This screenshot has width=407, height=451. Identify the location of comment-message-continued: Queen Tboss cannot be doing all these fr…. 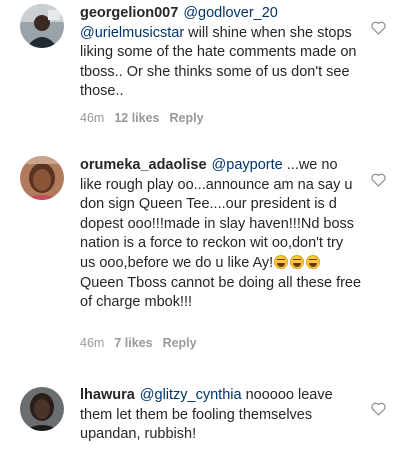
(221, 292).